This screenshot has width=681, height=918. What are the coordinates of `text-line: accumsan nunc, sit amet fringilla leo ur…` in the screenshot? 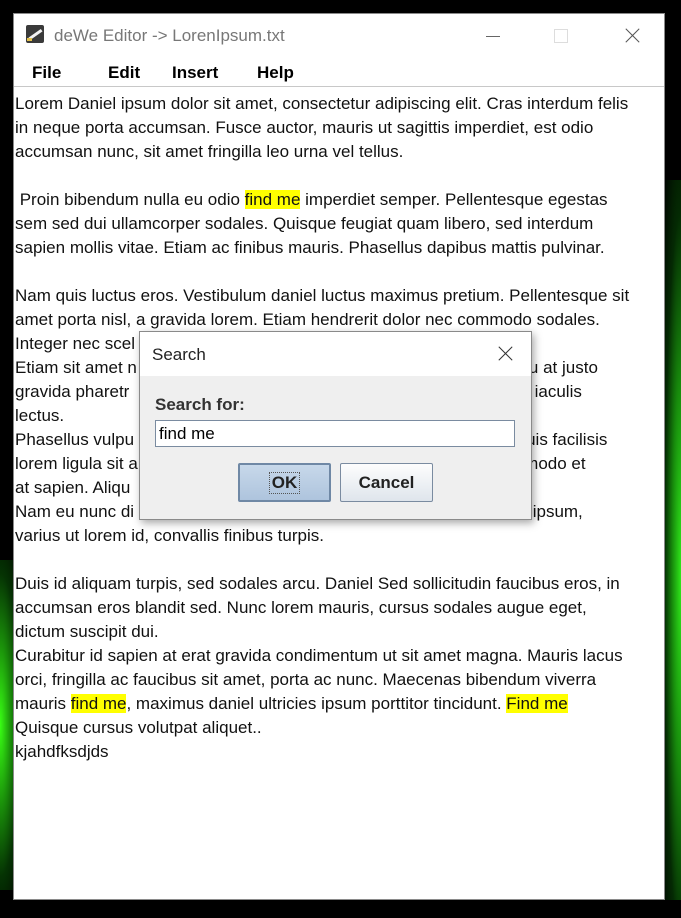 It's located at (339, 152).